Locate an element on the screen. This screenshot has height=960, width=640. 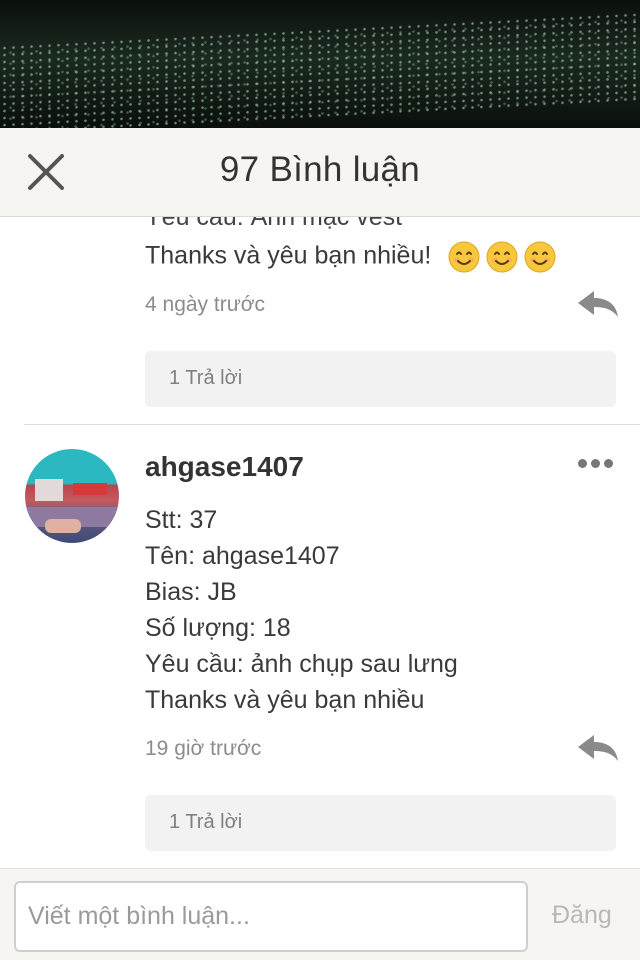
comment-composer: Đăng is located at coordinates (320, 914).